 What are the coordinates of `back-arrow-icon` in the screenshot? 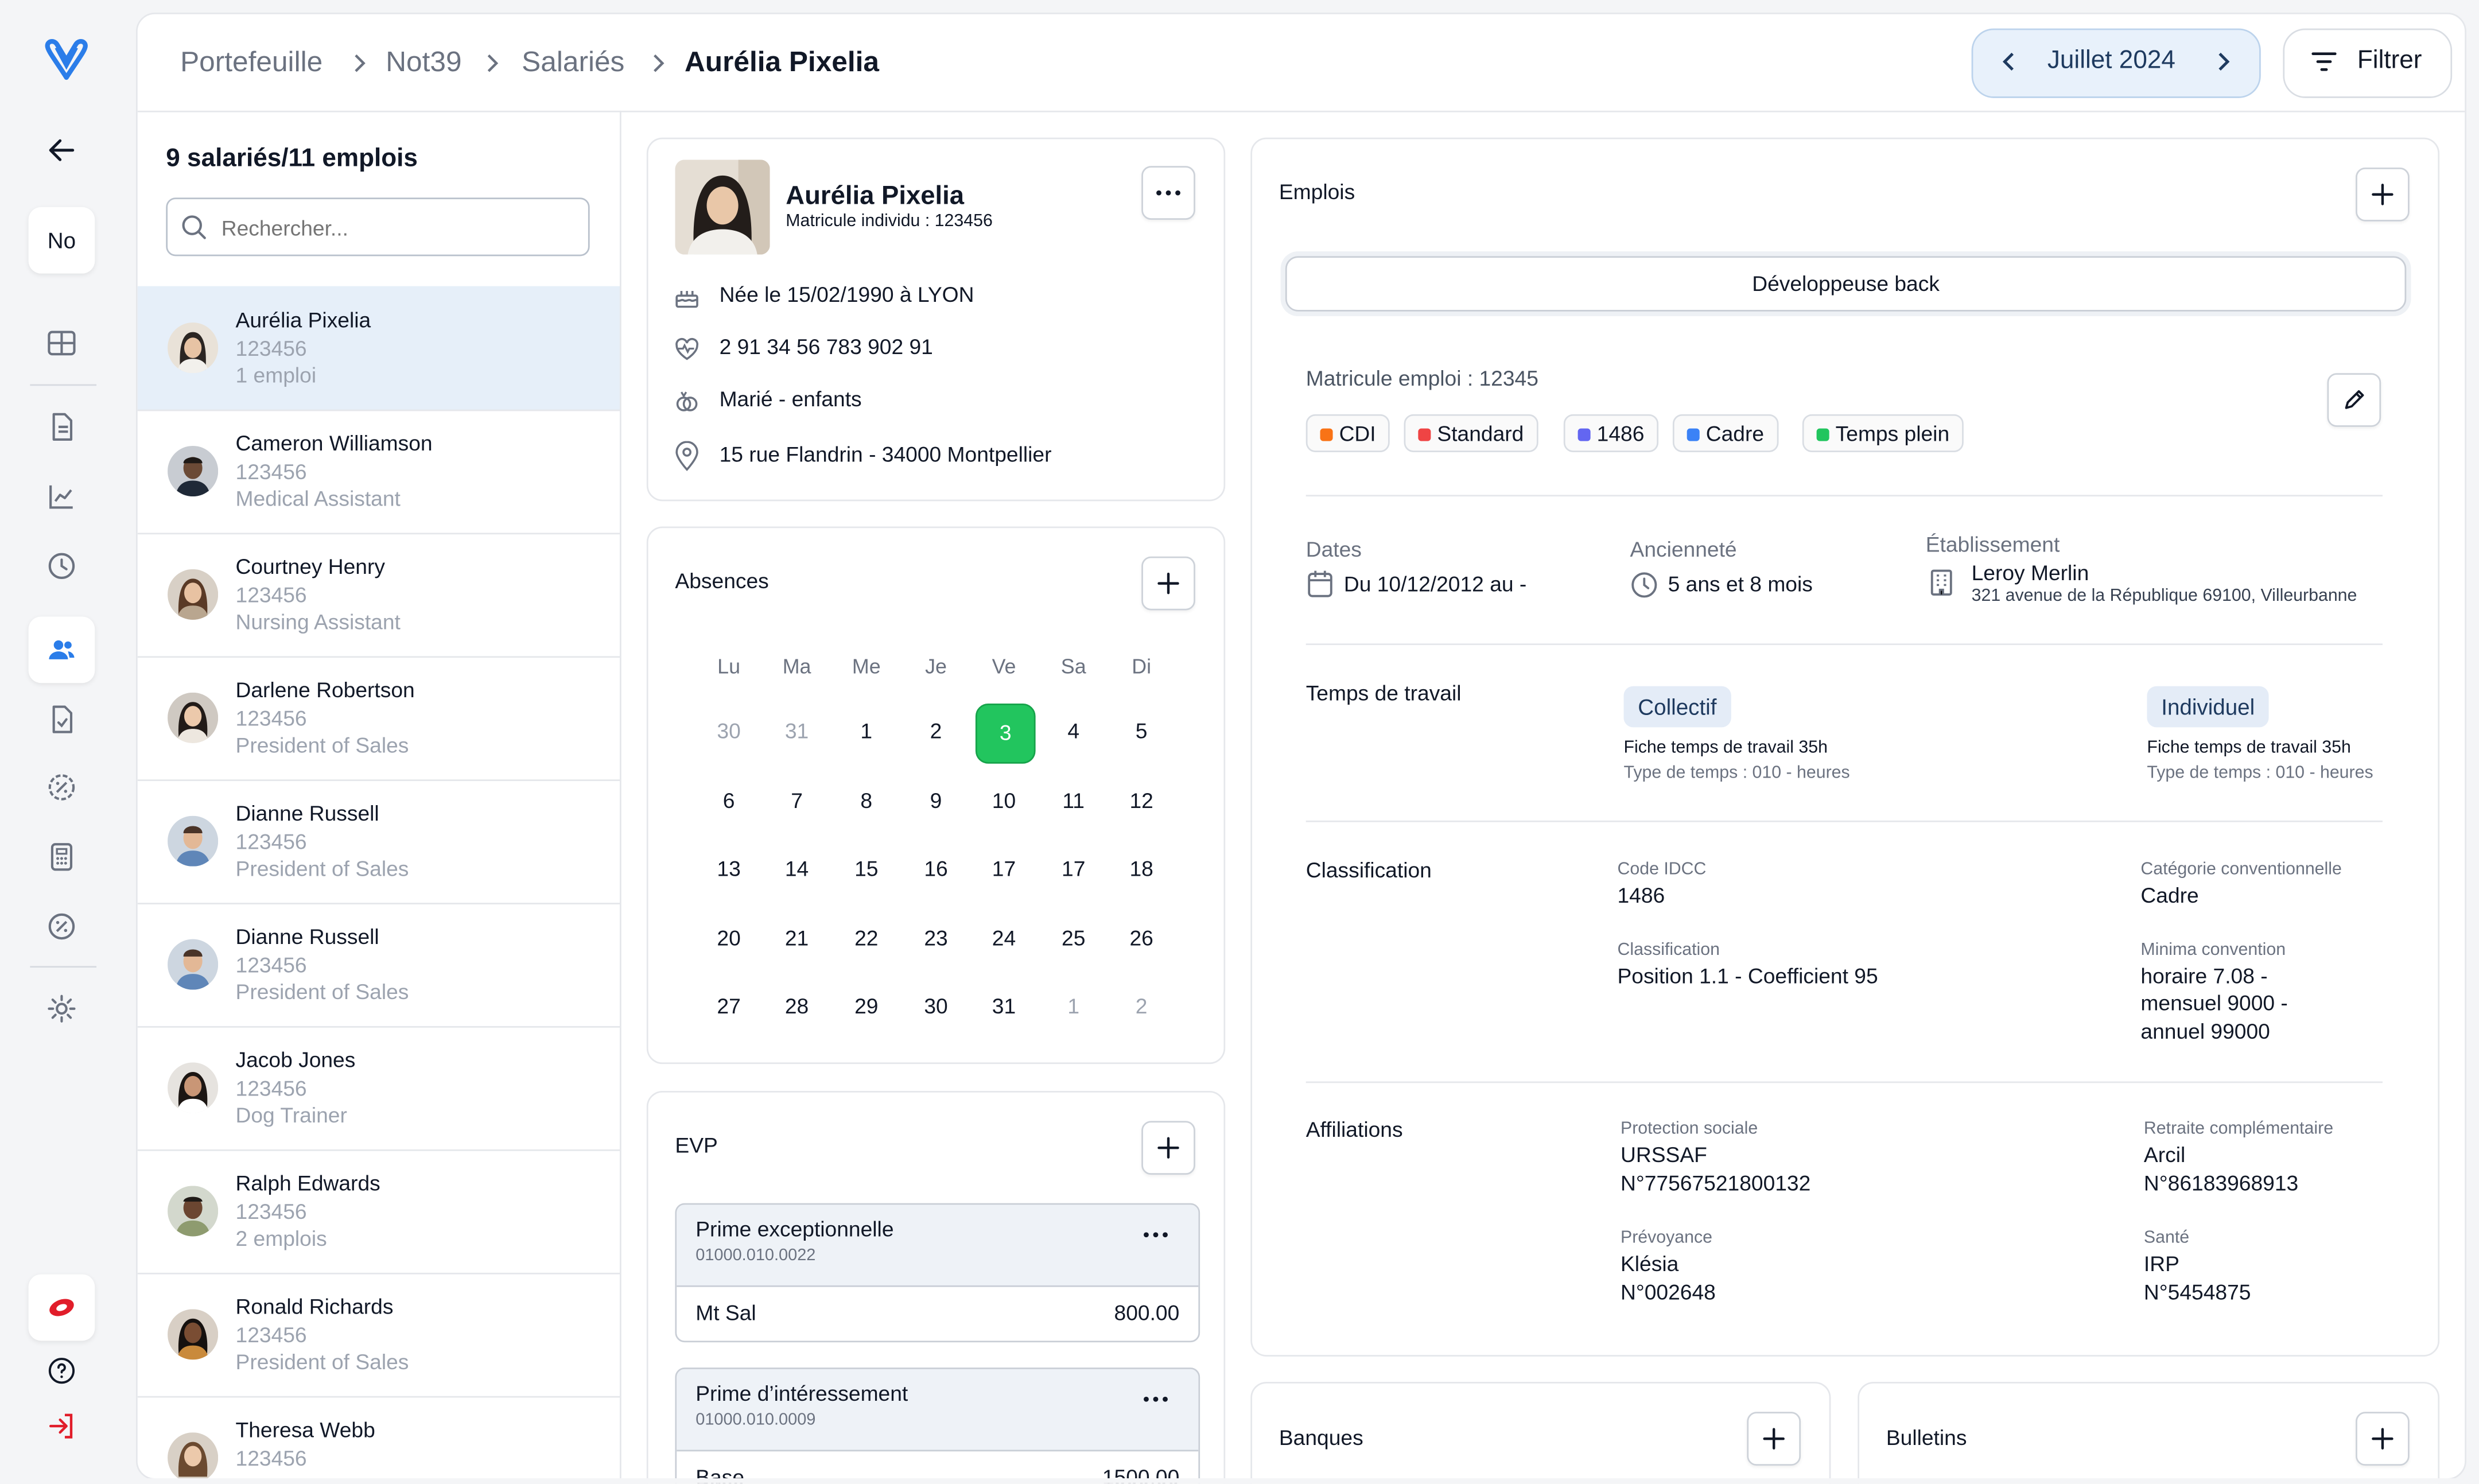 It's located at (62, 150).